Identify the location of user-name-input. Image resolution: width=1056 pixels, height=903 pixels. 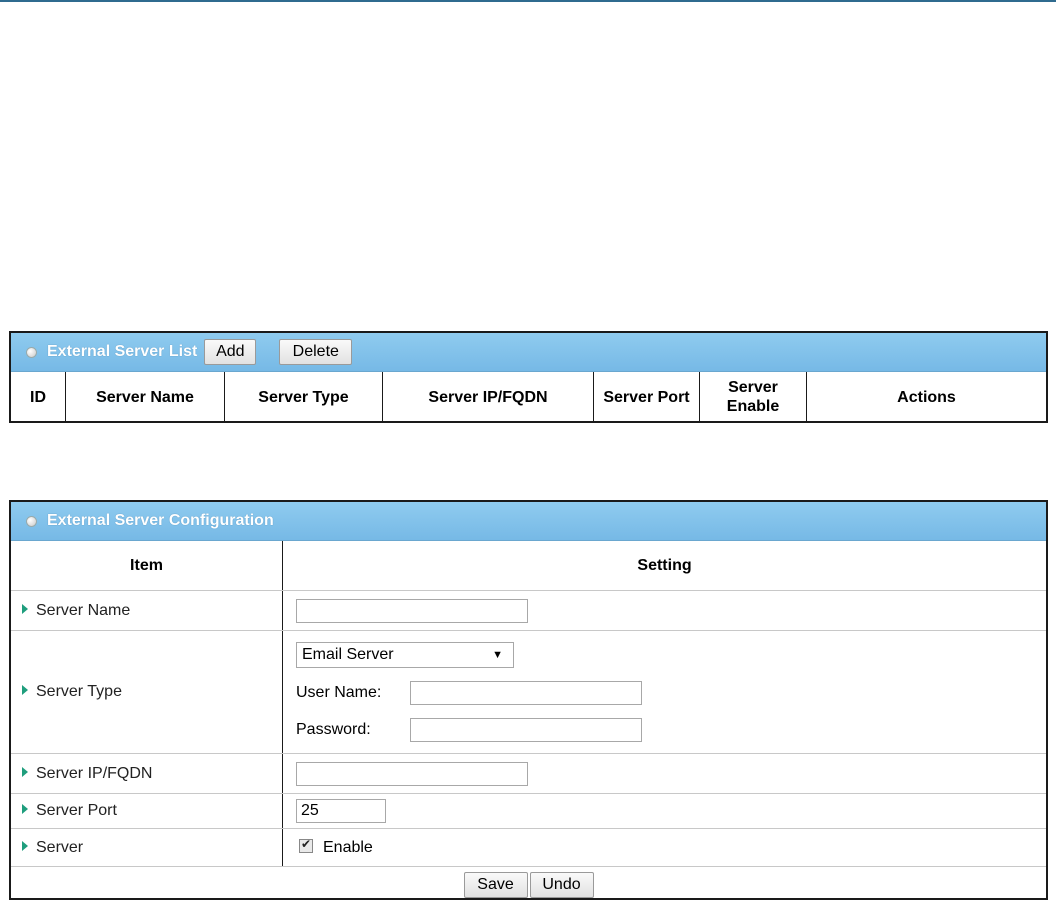
(526, 693).